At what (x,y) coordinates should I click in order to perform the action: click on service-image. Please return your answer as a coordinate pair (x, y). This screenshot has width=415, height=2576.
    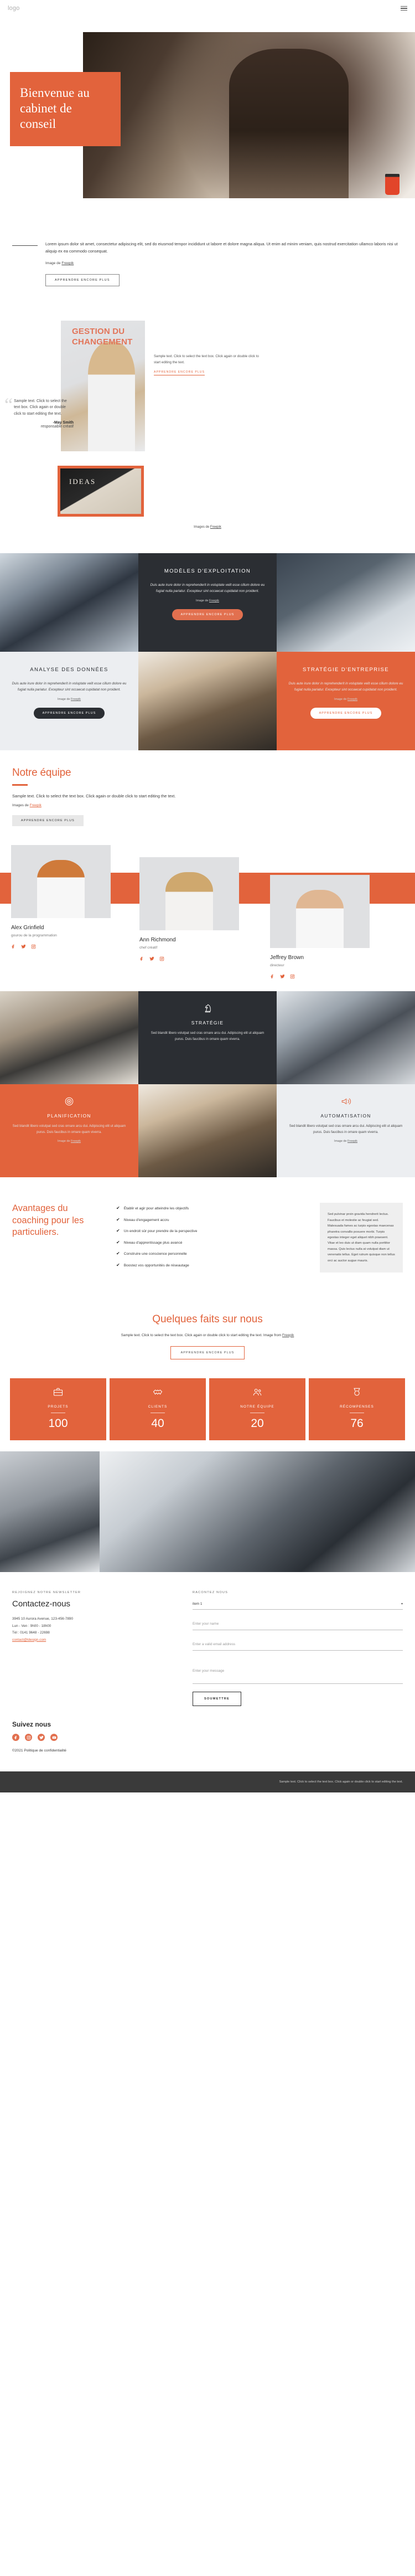
    Looking at the image, I should click on (69, 602).